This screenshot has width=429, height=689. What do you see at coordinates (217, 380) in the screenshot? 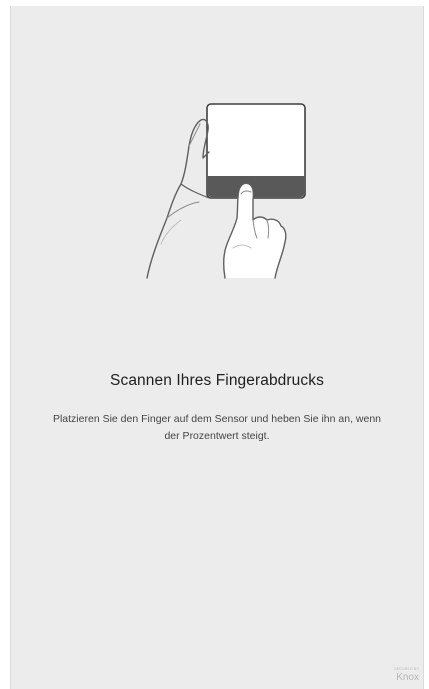
I see `page-title: Scannen Ihres Fingerabdrucks` at bounding box center [217, 380].